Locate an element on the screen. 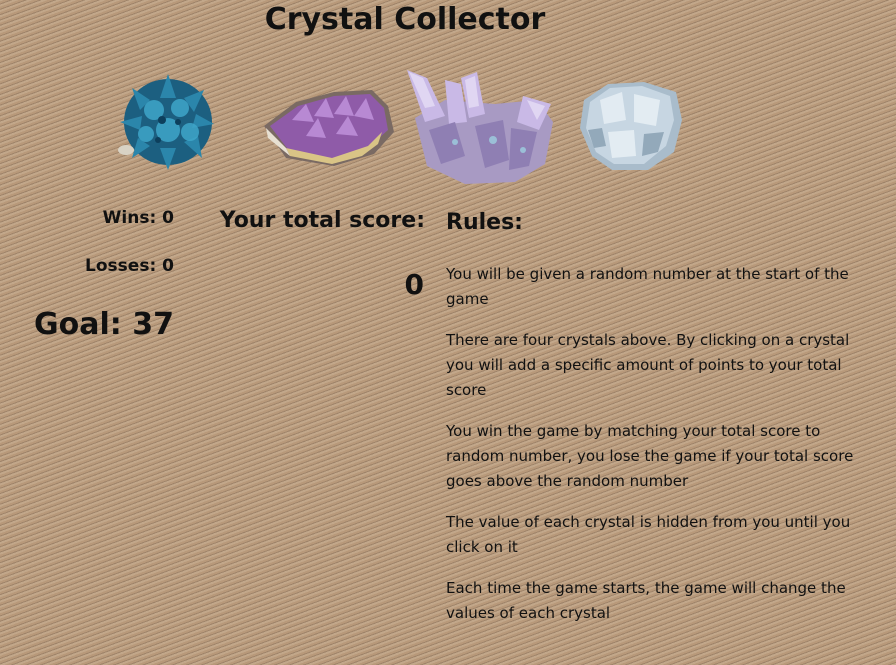 The width and height of the screenshot is (896, 665). blue-crystal-button is located at coordinates (167, 121).